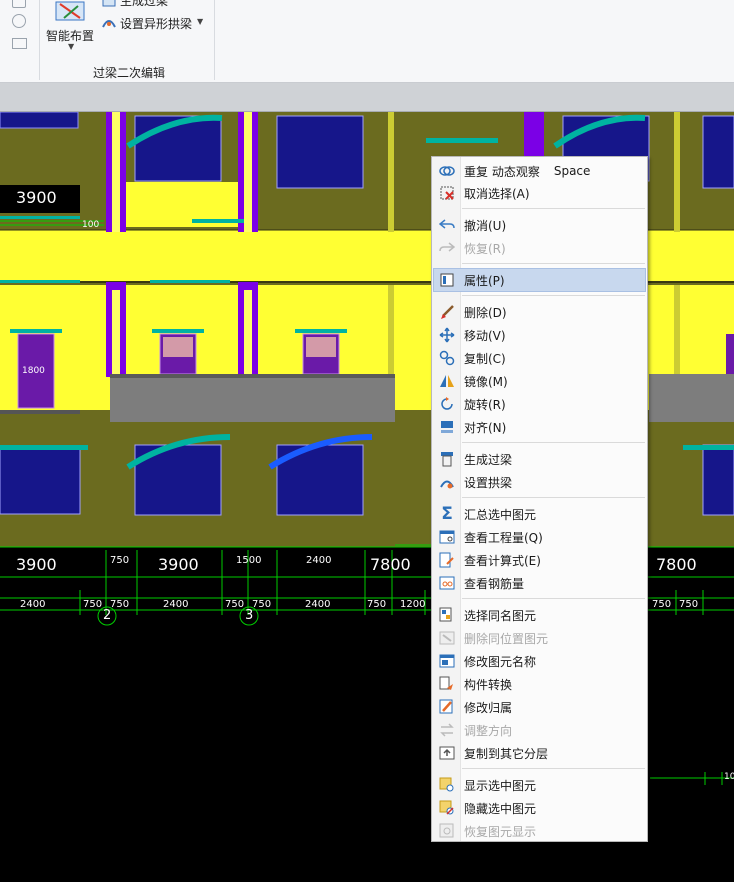 The image size is (734, 882). Describe the element at coordinates (447, 831) in the screenshot. I see `restore-display-icon` at that location.